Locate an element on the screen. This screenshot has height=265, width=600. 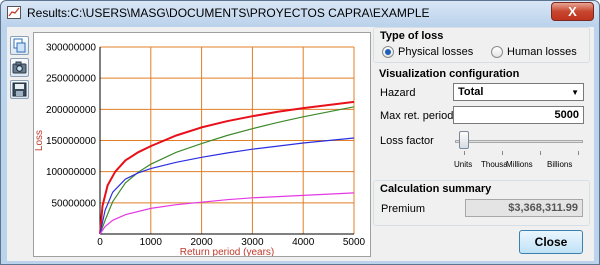
hazard-value: Total is located at coordinates (471, 92).